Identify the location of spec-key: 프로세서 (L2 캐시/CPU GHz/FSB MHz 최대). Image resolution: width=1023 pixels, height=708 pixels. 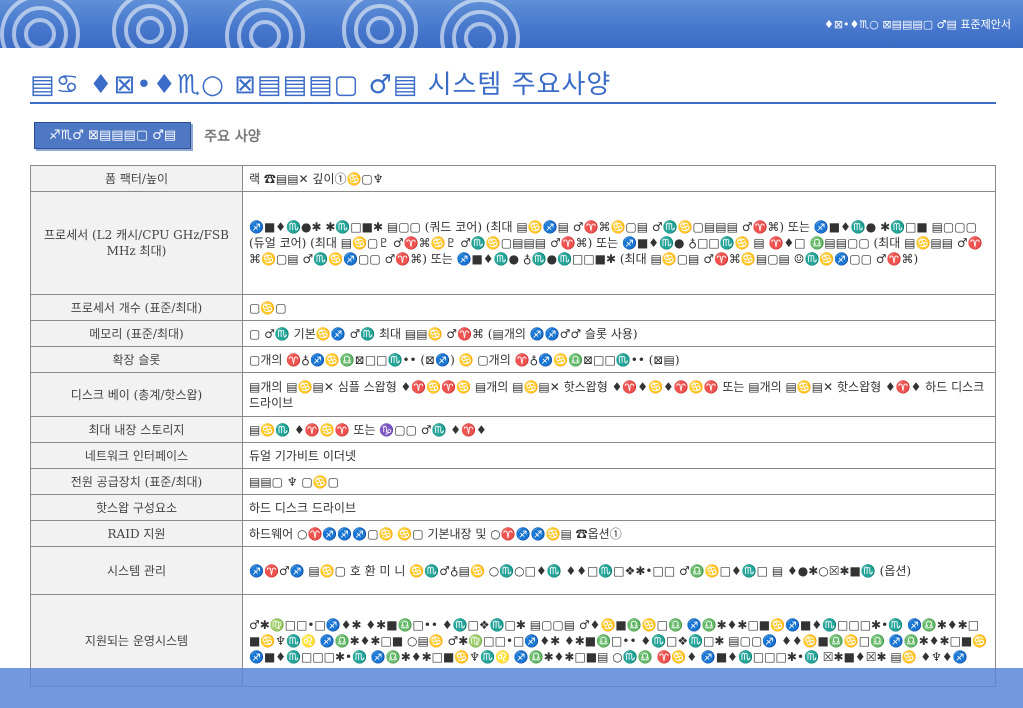
(136, 243).